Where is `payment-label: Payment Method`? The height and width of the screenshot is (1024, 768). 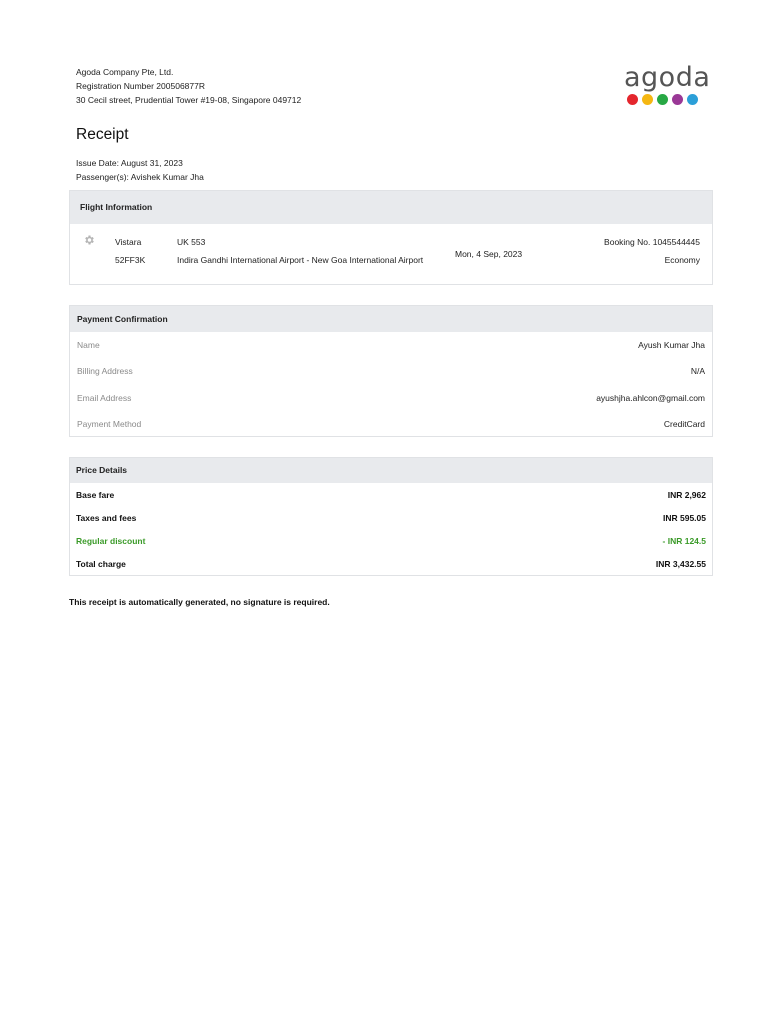
payment-label: Payment Method is located at coordinates (109, 424).